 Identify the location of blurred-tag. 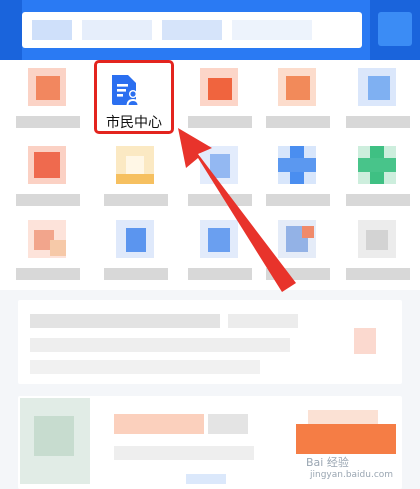
(343, 417).